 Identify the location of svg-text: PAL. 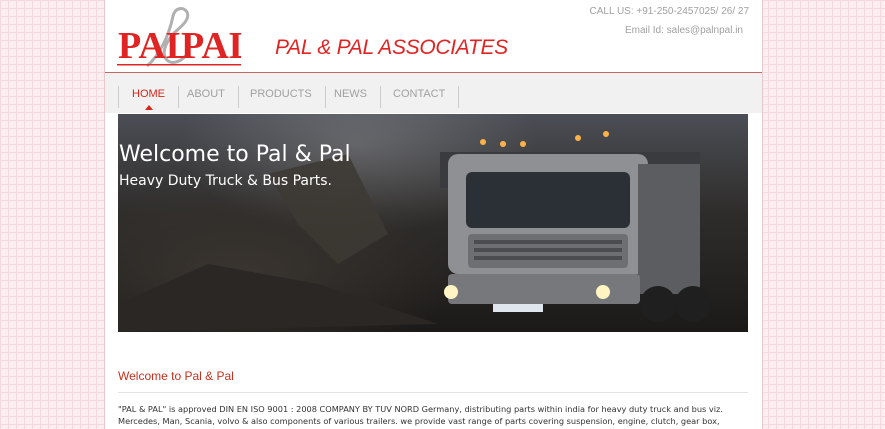
(211, 46).